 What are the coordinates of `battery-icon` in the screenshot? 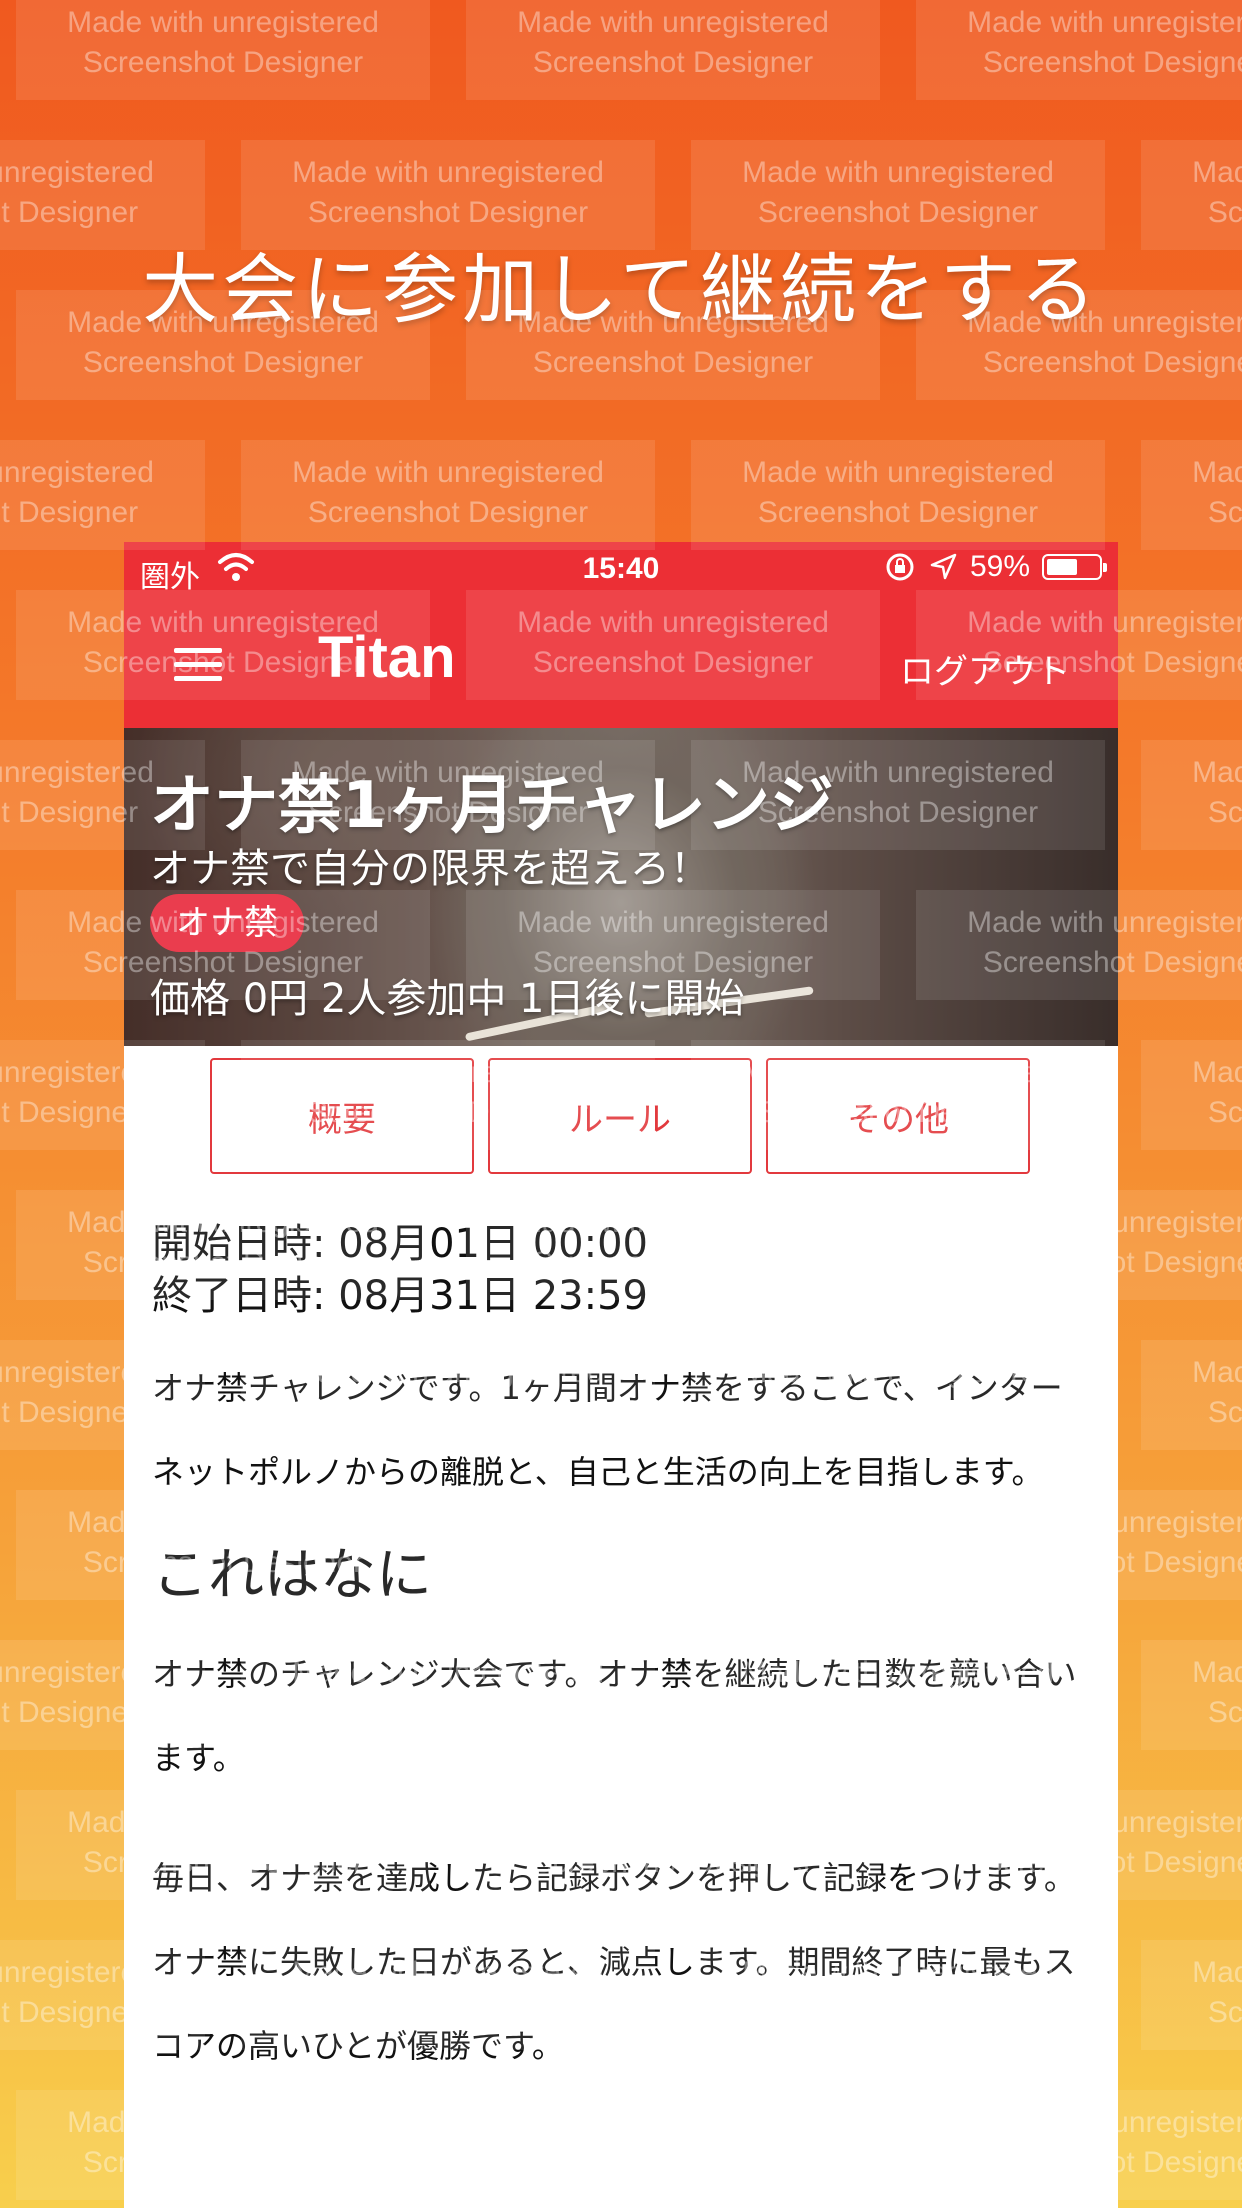 It's located at (1074, 567).